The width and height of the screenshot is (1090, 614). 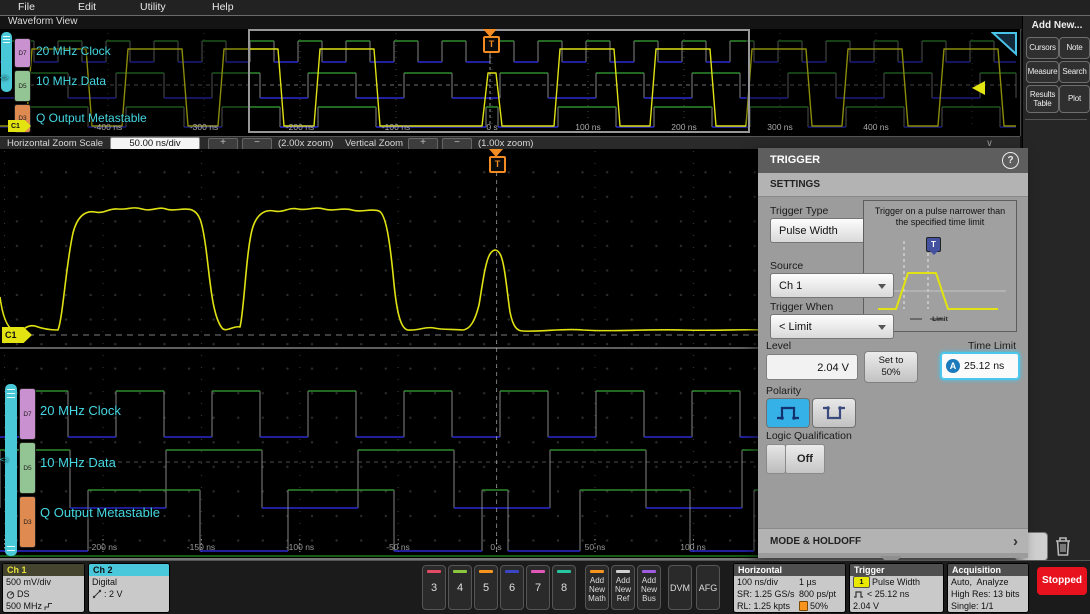 I want to click on ch1-badge: Ch 1 500 mV/div DS 500 MHz, so click(x=43, y=588).